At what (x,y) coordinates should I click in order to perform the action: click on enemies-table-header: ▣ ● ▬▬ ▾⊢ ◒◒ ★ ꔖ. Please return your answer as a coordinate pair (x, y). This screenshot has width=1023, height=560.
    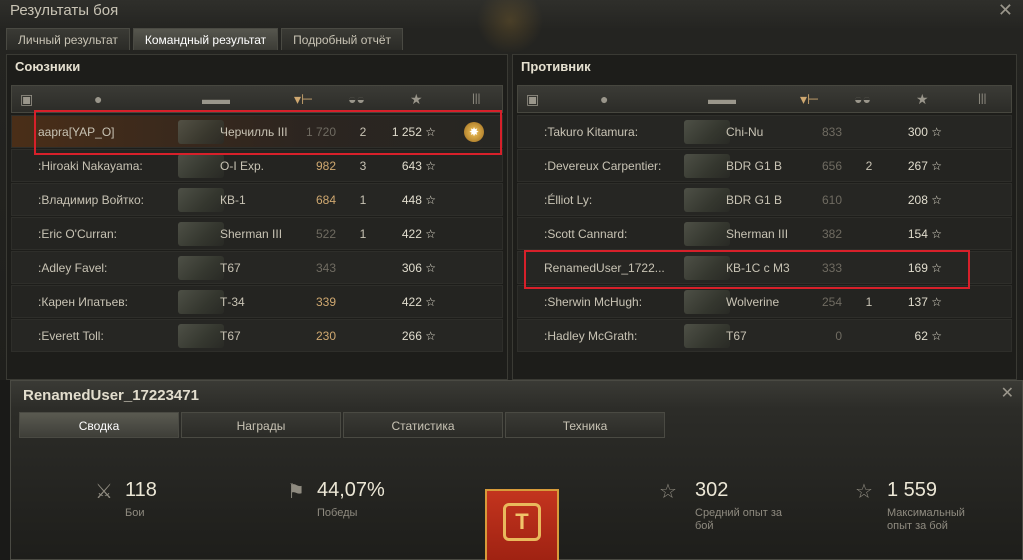
    Looking at the image, I should click on (764, 99).